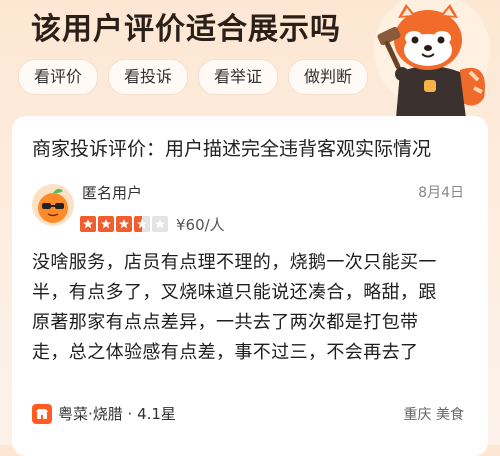  I want to click on review-line: 半，有点多了，叉烧味道只能说还凑合，略甜，跟, so click(234, 292).